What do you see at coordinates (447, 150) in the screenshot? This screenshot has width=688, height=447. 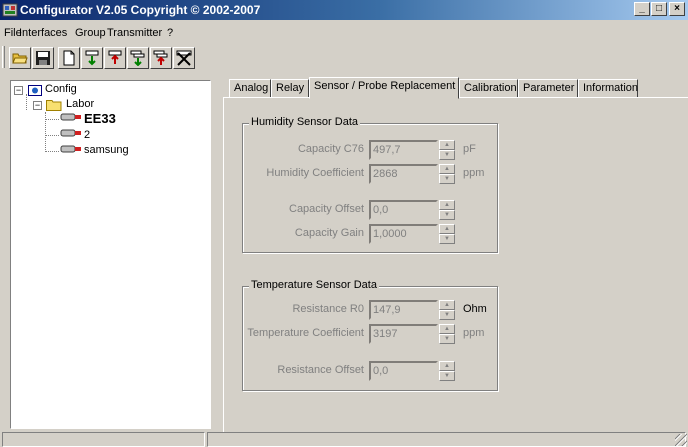 I see `capacity-c76-spinner: ▲ ▼` at bounding box center [447, 150].